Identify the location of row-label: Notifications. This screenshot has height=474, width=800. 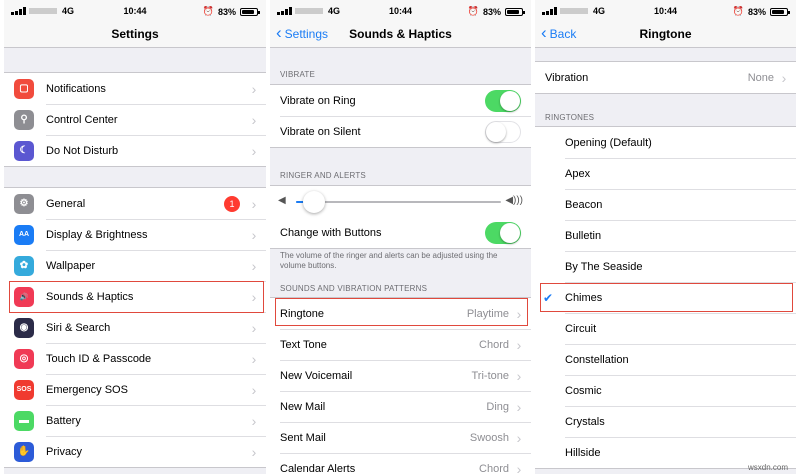
(76, 88).